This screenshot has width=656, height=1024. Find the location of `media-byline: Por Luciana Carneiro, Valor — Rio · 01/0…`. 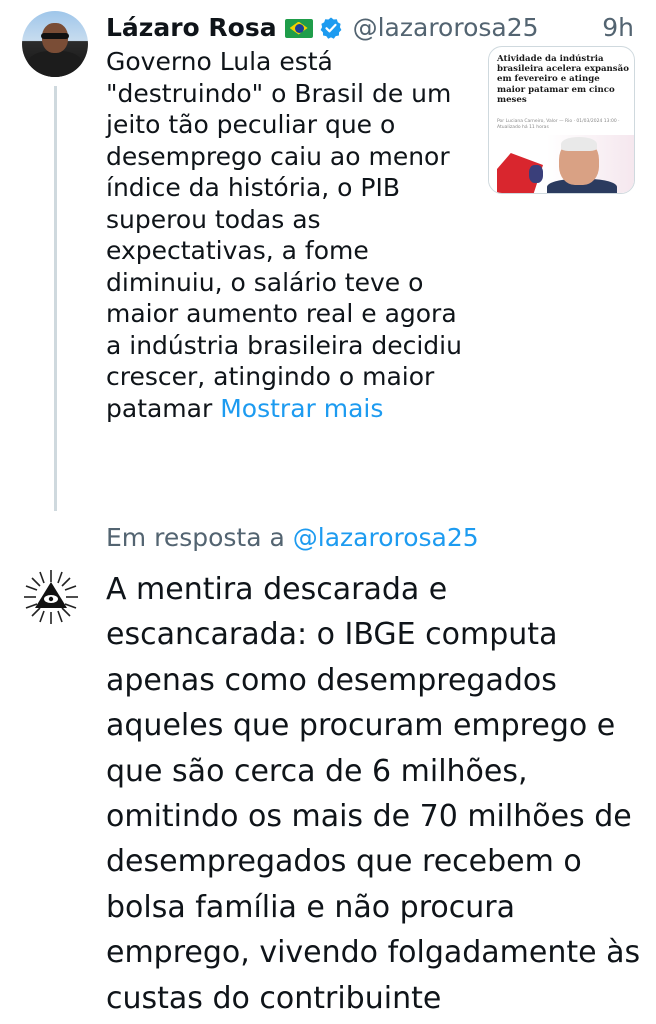

media-byline: Por Luciana Carneiro, Valor — Rio · 01/0… is located at coordinates (558, 124).